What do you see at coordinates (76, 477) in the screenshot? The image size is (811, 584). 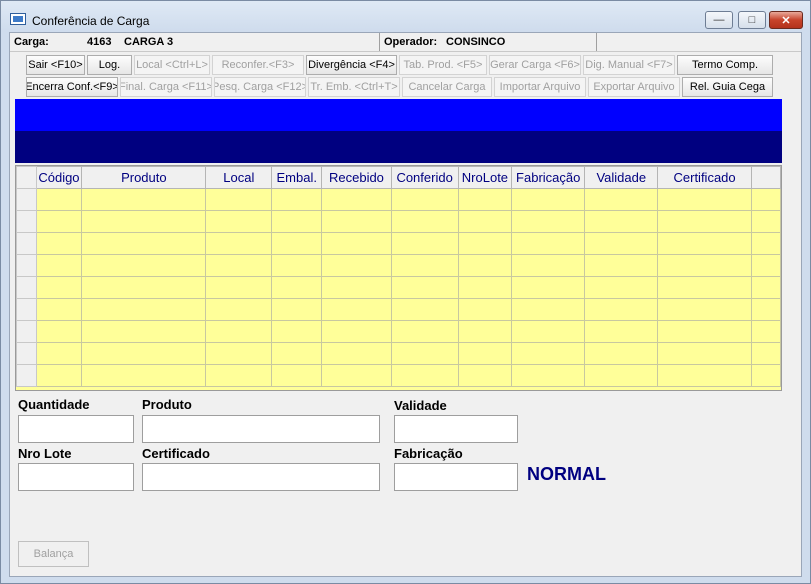 I see `nro-lote-input` at bounding box center [76, 477].